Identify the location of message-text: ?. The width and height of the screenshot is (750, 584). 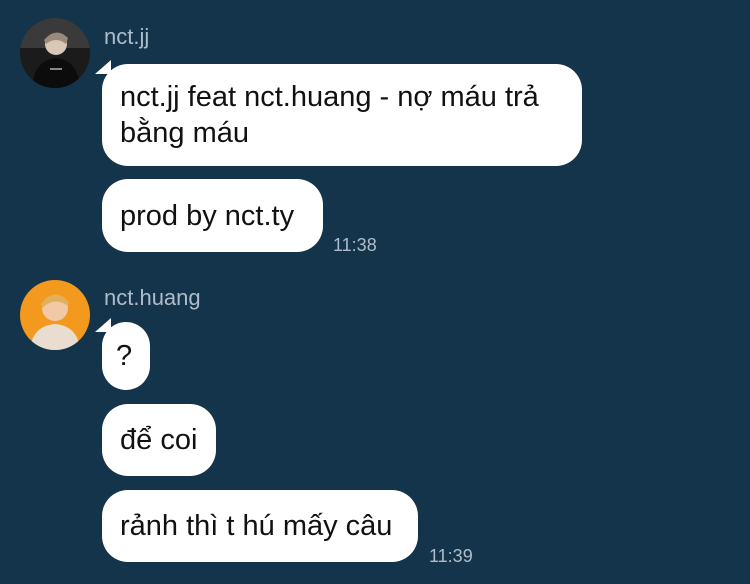
(124, 356).